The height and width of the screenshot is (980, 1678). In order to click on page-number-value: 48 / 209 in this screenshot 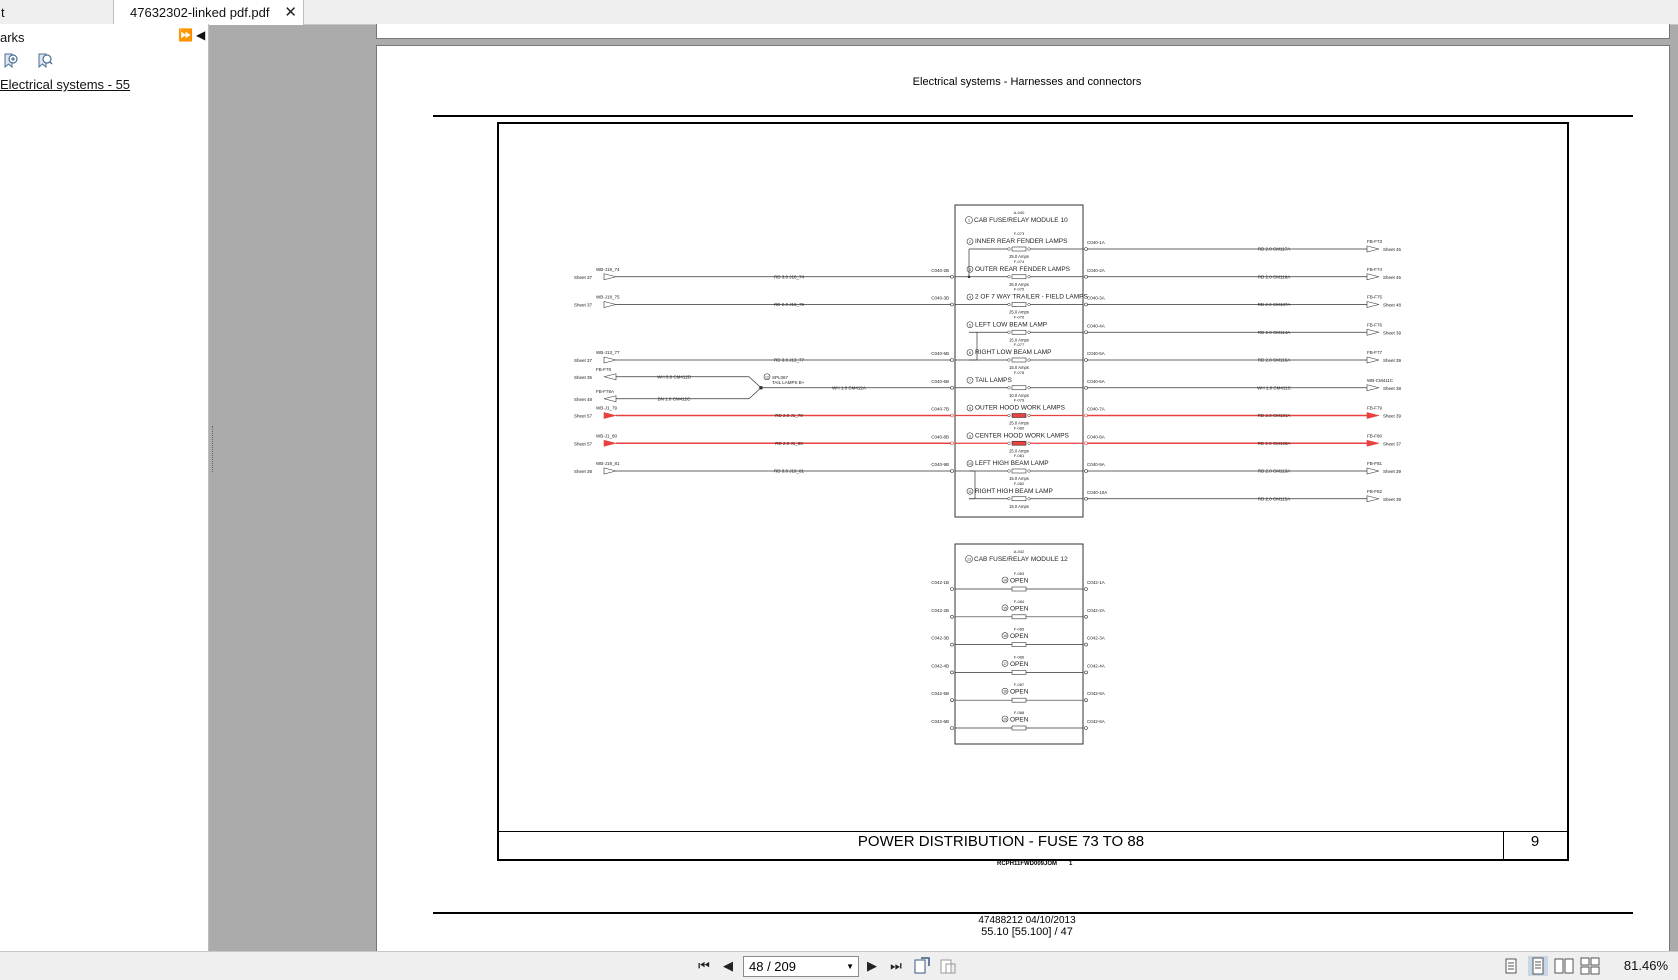, I will do `click(772, 966)`.